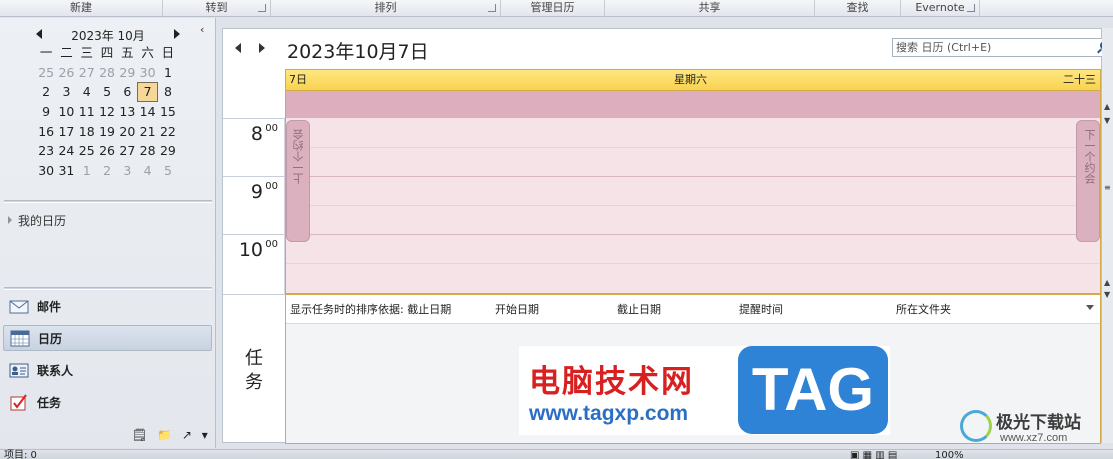 Image resolution: width=1113 pixels, height=459 pixels. Describe the element at coordinates (46, 132) in the screenshot. I see `mini-calendar-day: 16` at that location.